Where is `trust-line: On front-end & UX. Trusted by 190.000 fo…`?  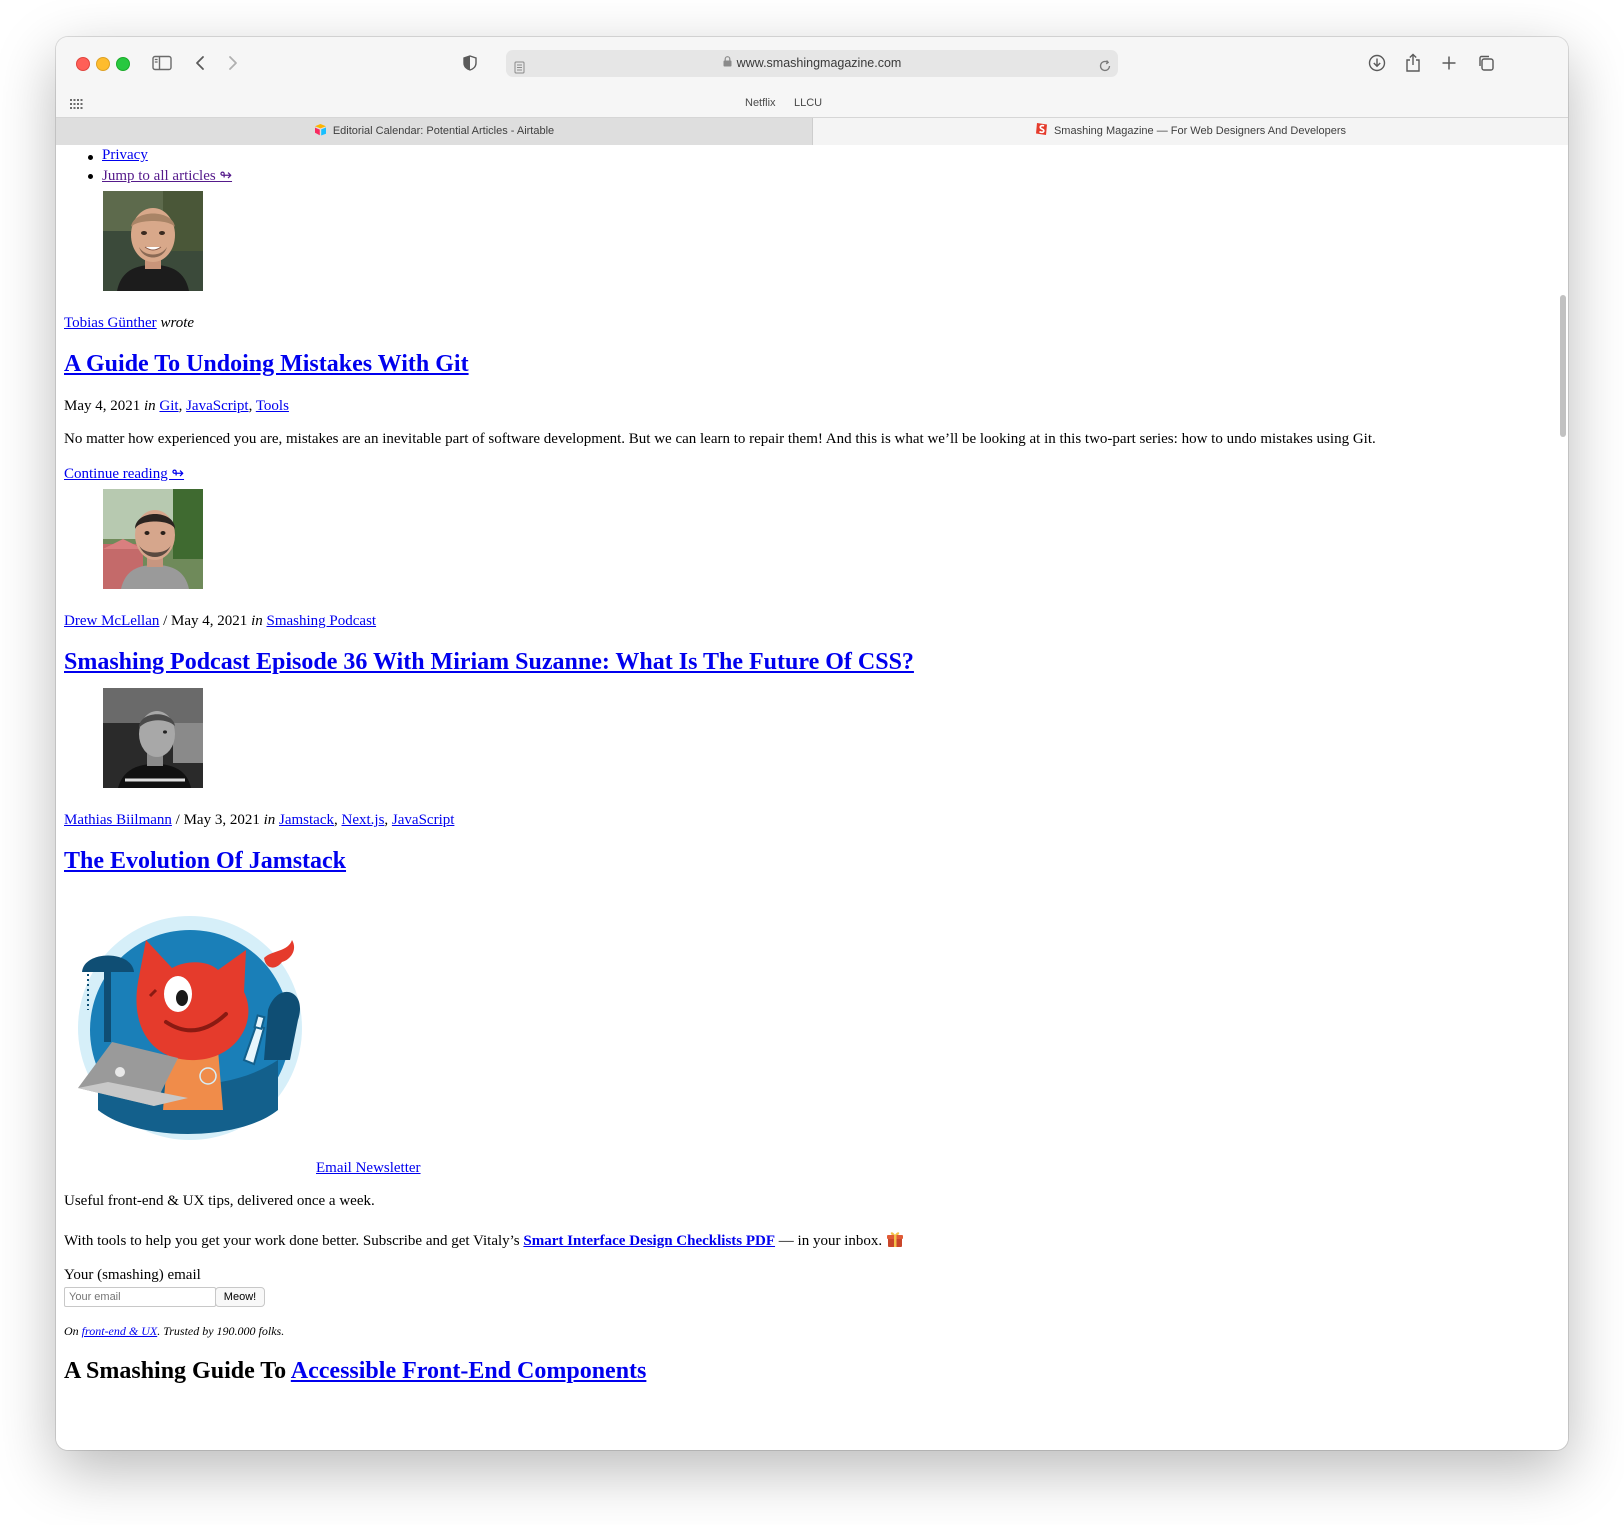 trust-line: On front-end & UX. Trusted by 190.000 fo… is located at coordinates (174, 1331).